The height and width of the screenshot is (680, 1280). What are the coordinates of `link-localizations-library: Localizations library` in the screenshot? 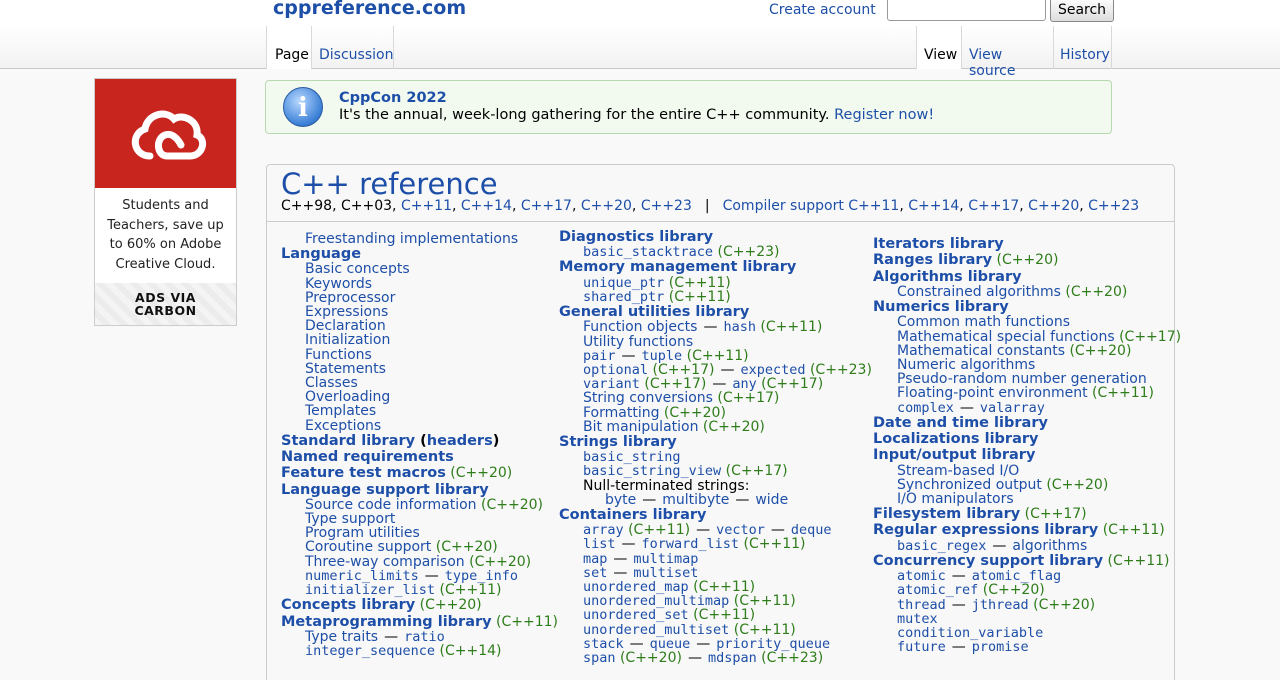 It's located at (955, 439).